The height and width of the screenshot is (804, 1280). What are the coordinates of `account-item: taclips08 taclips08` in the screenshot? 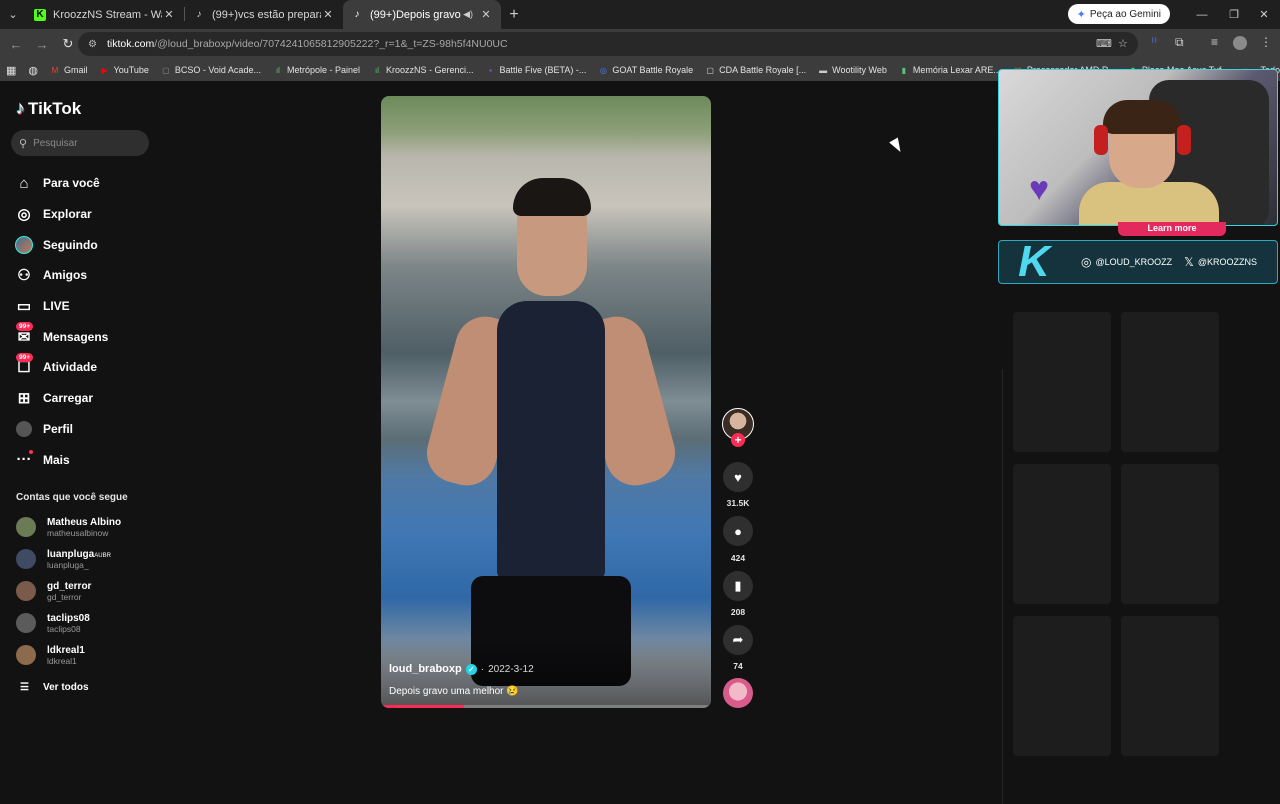 It's located at (53, 623).